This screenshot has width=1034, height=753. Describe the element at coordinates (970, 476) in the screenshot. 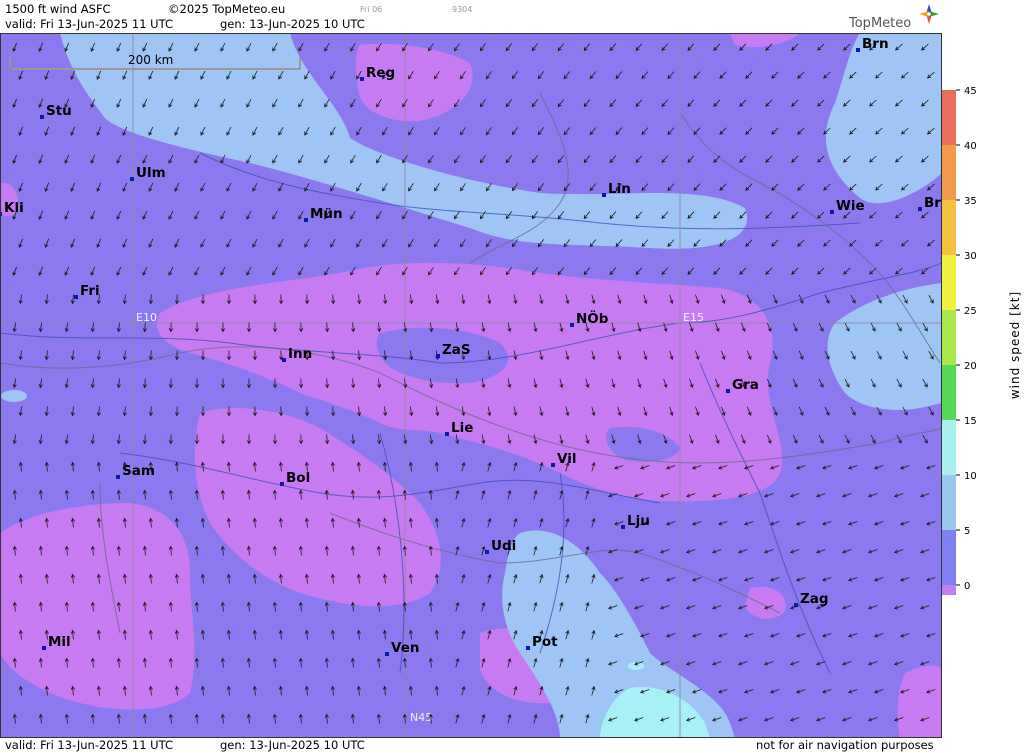

I see `legend-tick-label: 10` at that location.